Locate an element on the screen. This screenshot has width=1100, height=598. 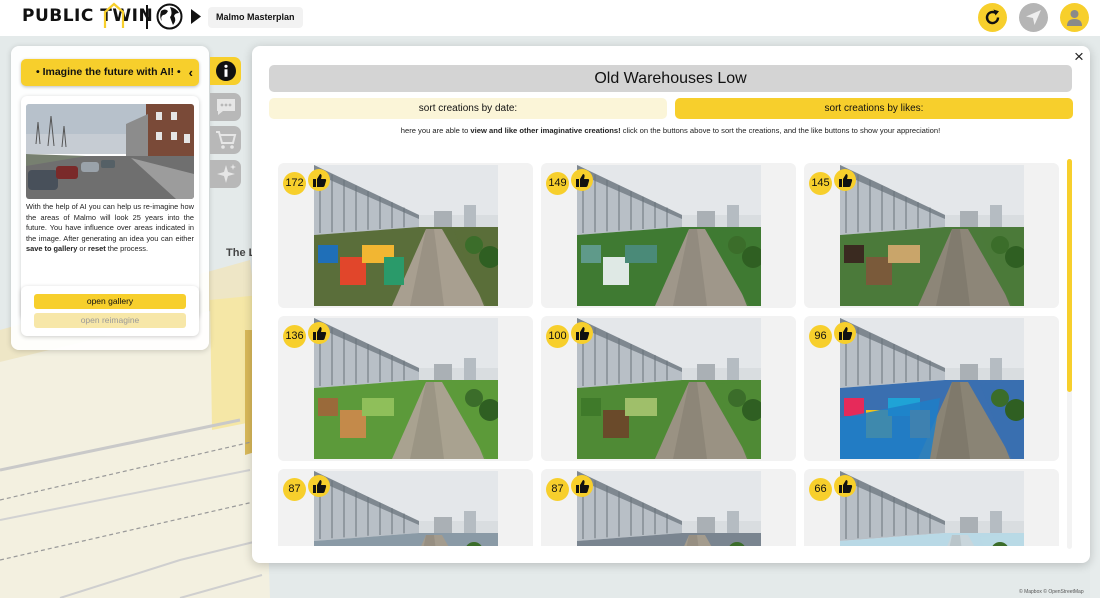
ai-banner-text: • Imagine the future with AI! • is located at coordinates (108, 72).